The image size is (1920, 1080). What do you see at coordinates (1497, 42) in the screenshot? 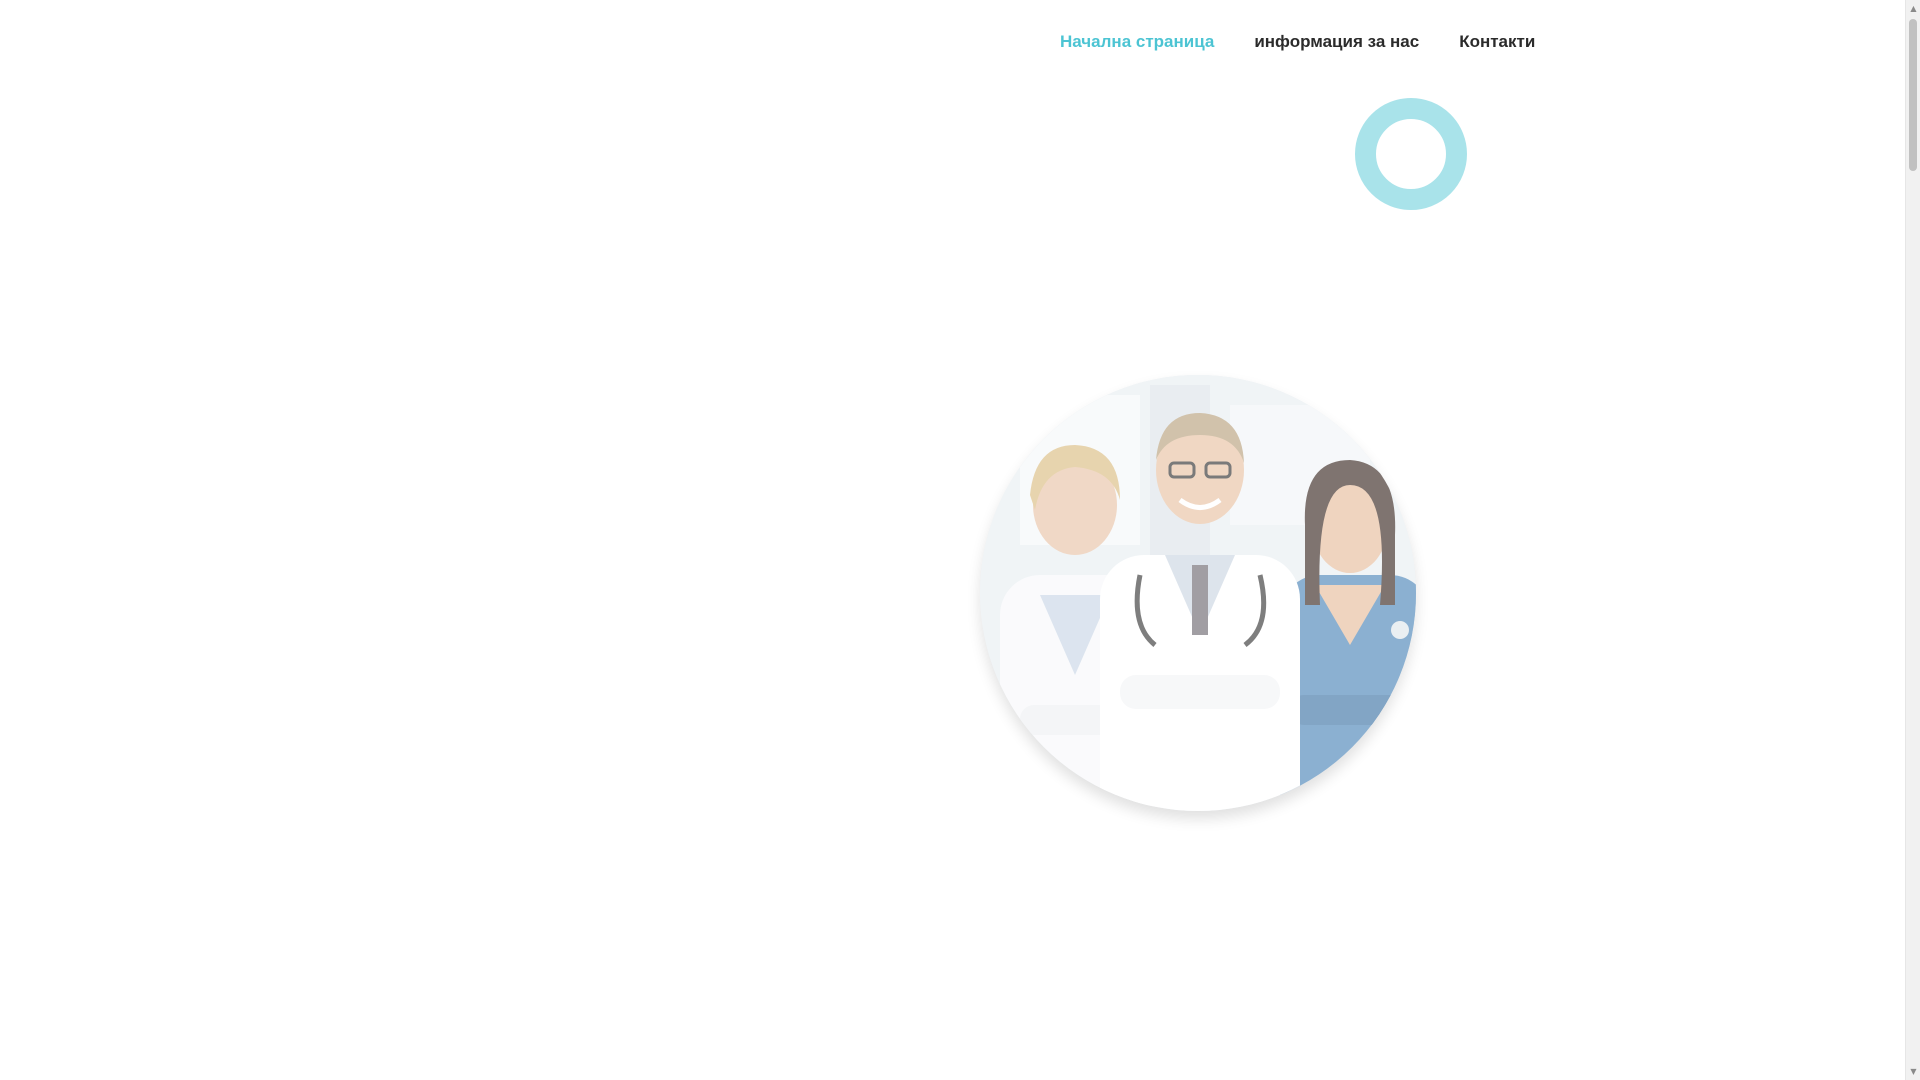
I see `nav-item-contacts: Контакти` at bounding box center [1497, 42].